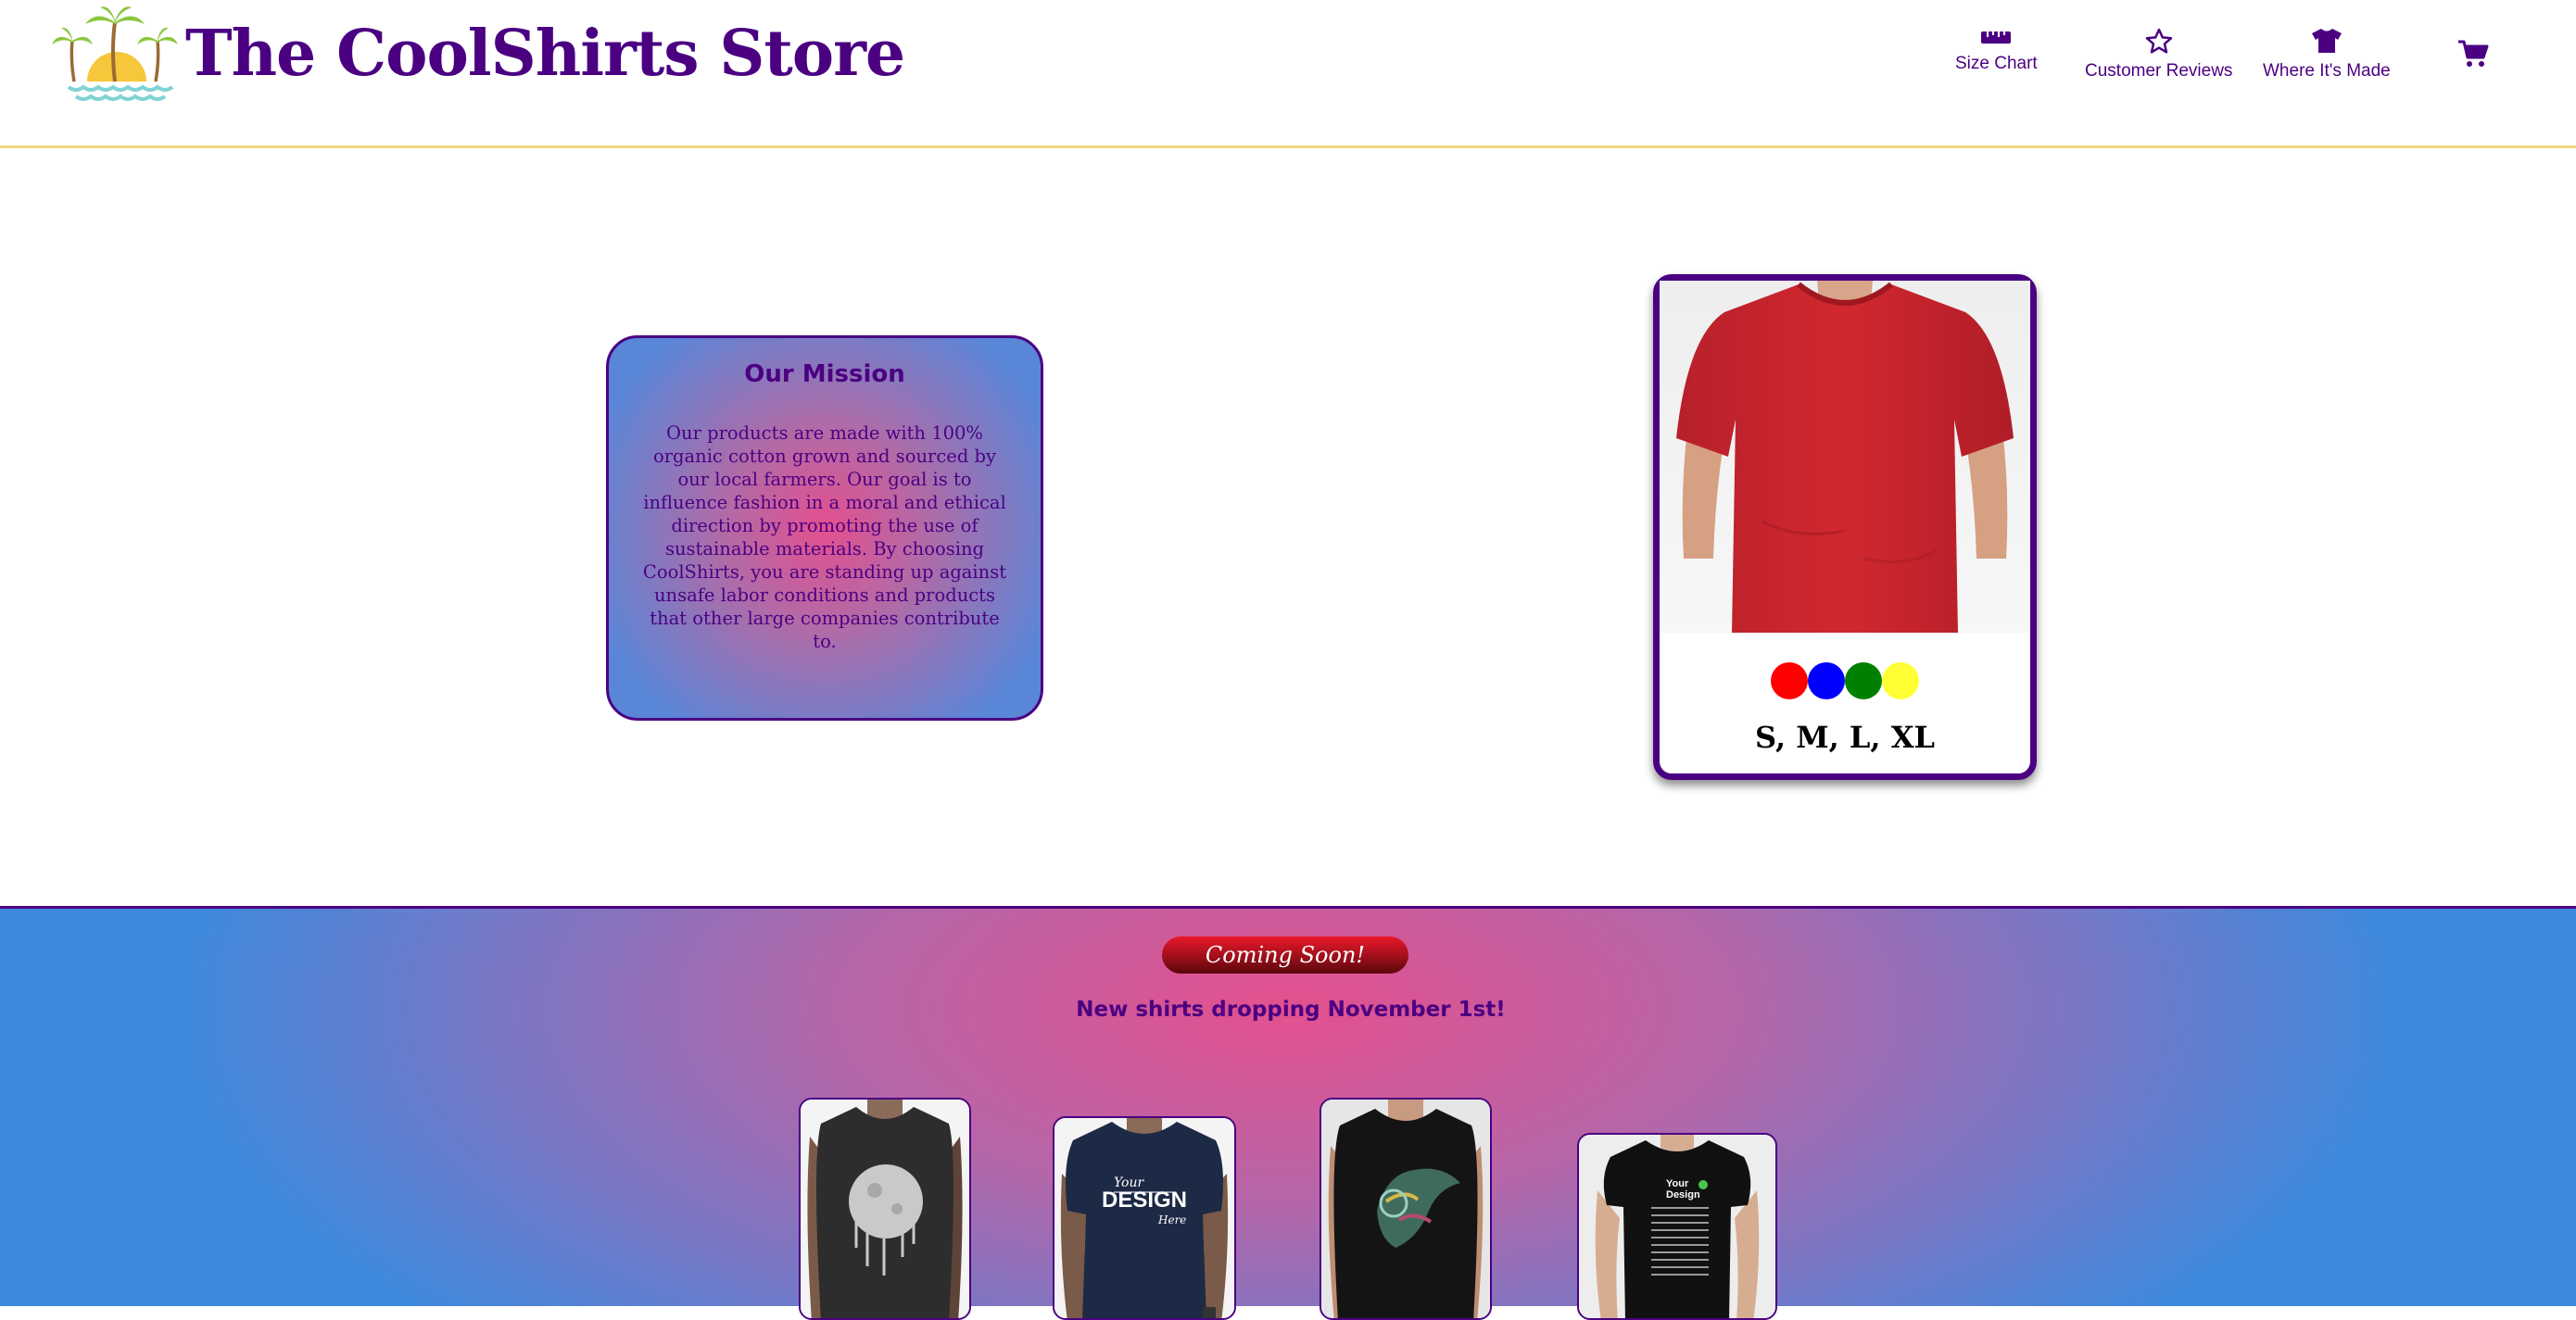 The image size is (2576, 1320). Describe the element at coordinates (2327, 55) in the screenshot. I see `nav-where-made: Where It's Made` at that location.